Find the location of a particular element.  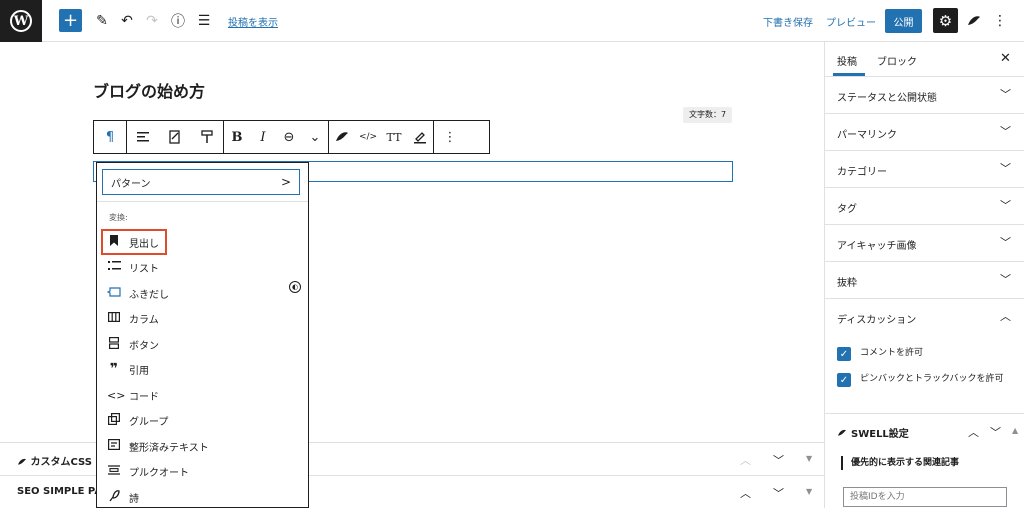

quote-icon: ❞ is located at coordinates (114, 369).